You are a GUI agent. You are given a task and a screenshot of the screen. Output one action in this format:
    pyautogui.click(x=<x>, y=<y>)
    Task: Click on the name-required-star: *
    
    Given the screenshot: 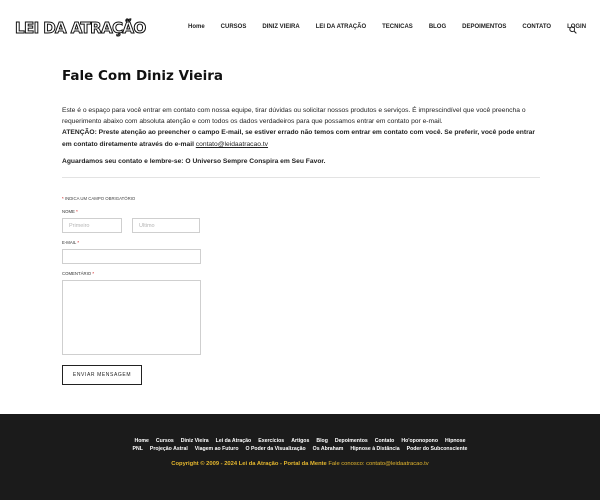 What is the action you would take?
    pyautogui.click(x=77, y=211)
    